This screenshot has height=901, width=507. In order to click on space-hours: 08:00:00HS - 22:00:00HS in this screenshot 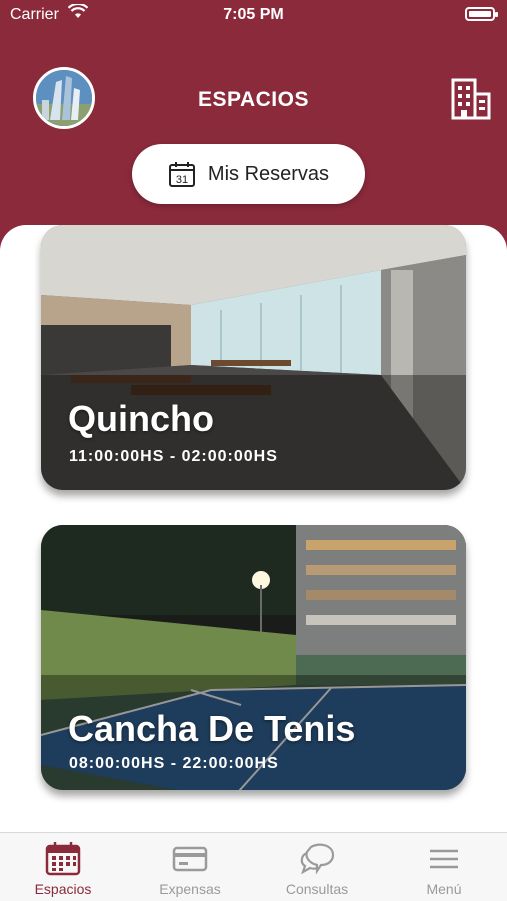, I will do `click(174, 763)`.